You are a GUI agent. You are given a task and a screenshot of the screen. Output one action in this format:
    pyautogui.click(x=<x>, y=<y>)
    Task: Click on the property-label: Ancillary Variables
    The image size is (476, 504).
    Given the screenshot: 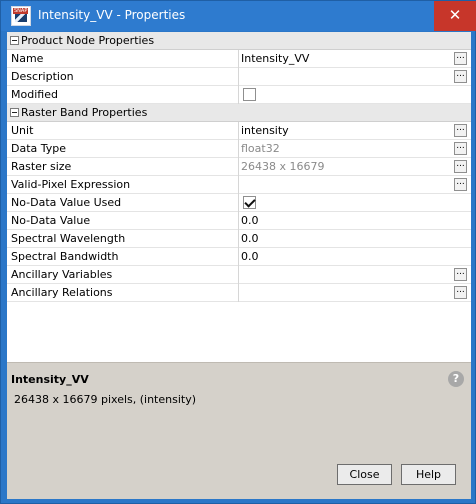 What is the action you would take?
    pyautogui.click(x=62, y=274)
    